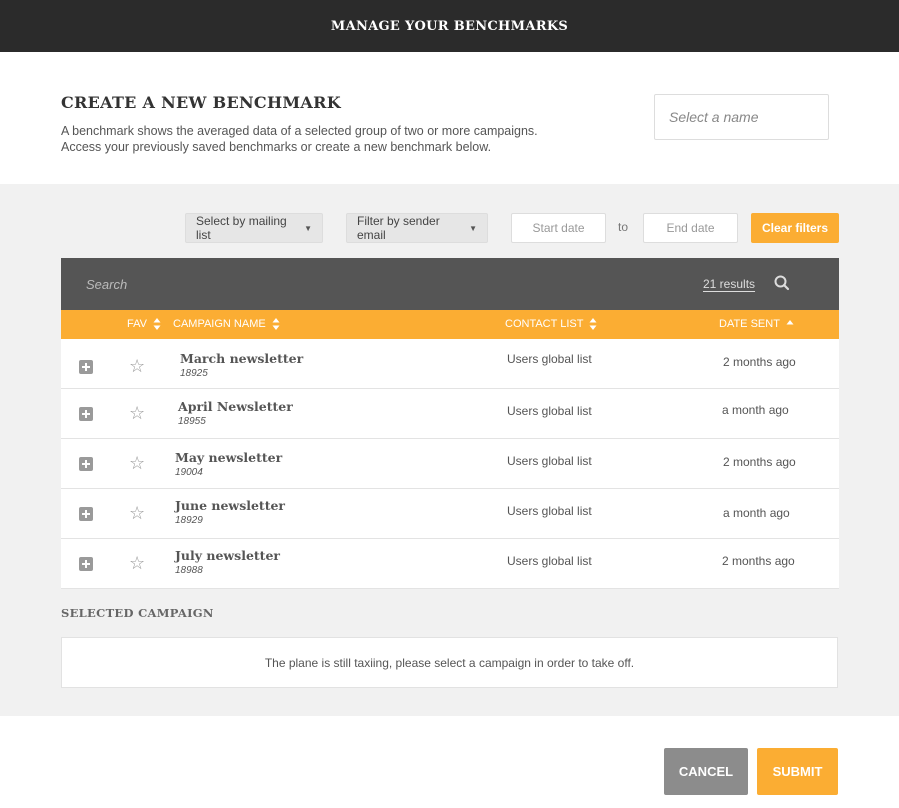  Describe the element at coordinates (450, 284) in the screenshot. I see `search-bar: Search 21 results` at that location.